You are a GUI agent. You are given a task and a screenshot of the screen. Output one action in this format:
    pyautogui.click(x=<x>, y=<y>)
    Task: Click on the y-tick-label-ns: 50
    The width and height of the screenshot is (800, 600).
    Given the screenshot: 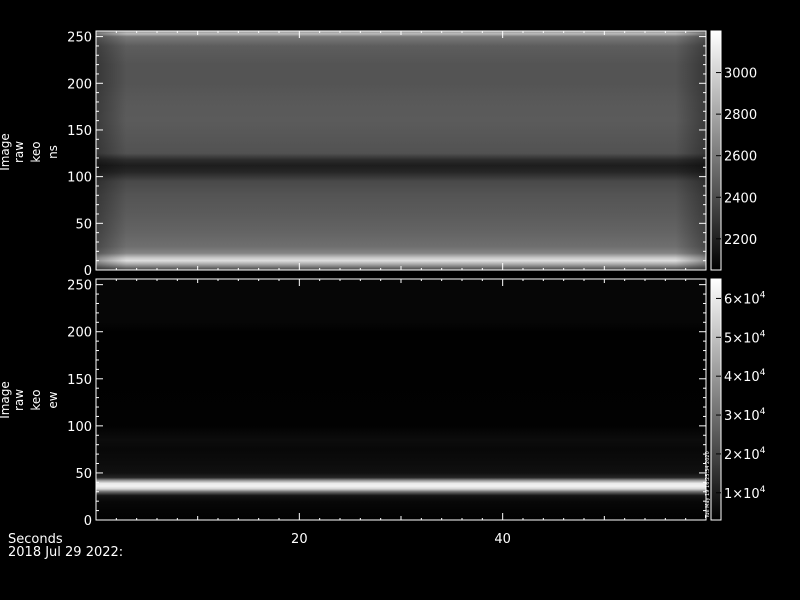 What is the action you would take?
    pyautogui.click(x=83, y=224)
    